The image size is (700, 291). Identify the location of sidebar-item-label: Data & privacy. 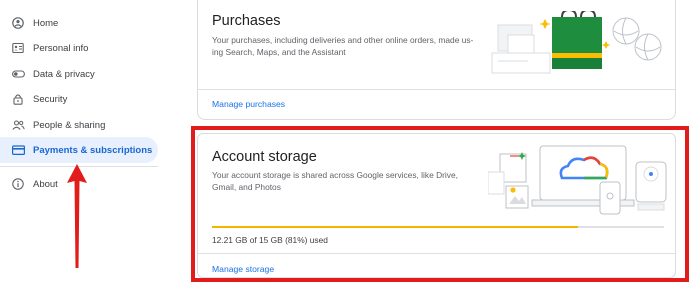
(64, 74).